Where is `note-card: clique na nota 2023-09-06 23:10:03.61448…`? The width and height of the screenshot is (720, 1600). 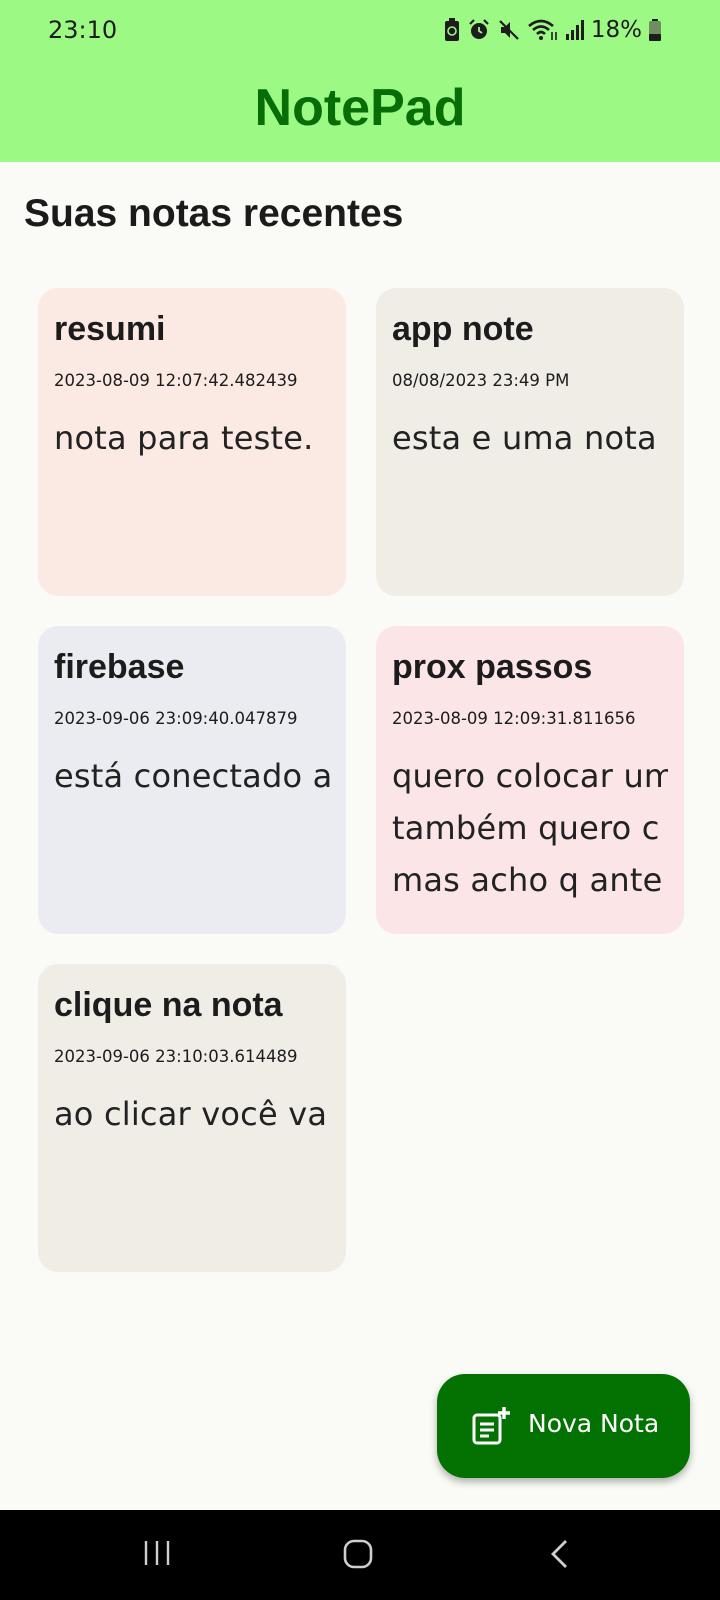 note-card: clique na nota 2023-09-06 23:10:03.61448… is located at coordinates (192, 1118).